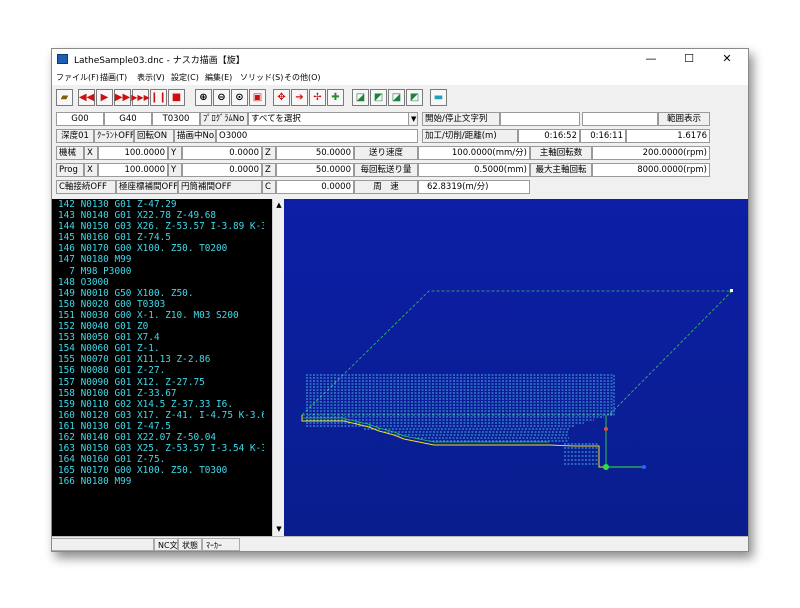 The image size is (800, 608). What do you see at coordinates (176, 97) in the screenshot?
I see `stop-icon: ■` at bounding box center [176, 97].